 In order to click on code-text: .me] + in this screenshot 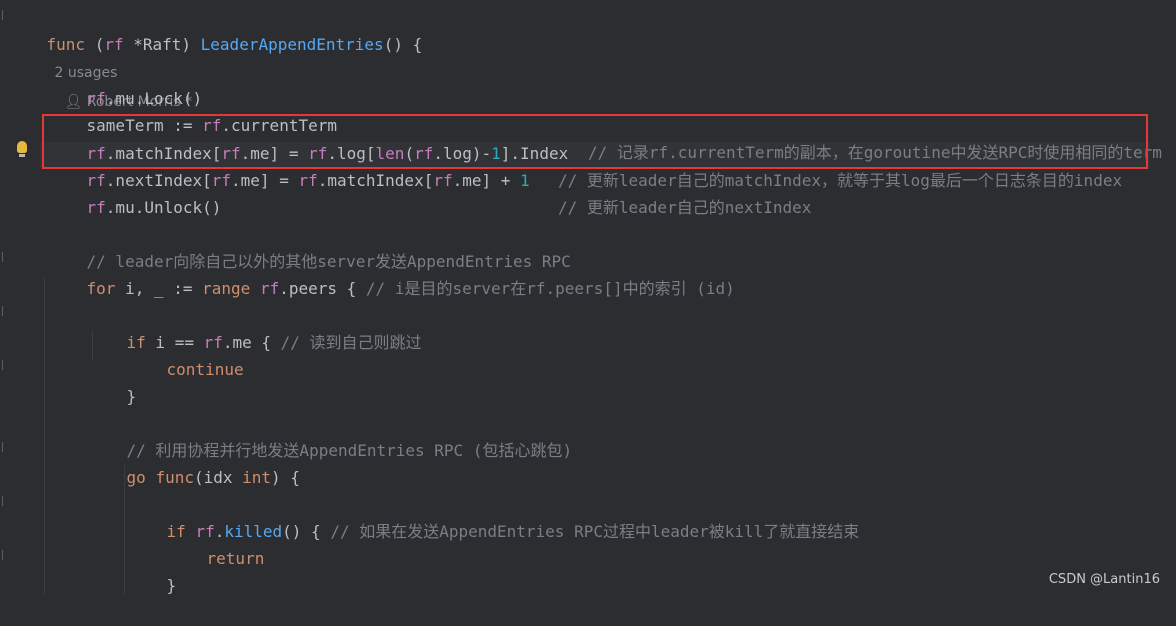, I will do `click(486, 180)`.